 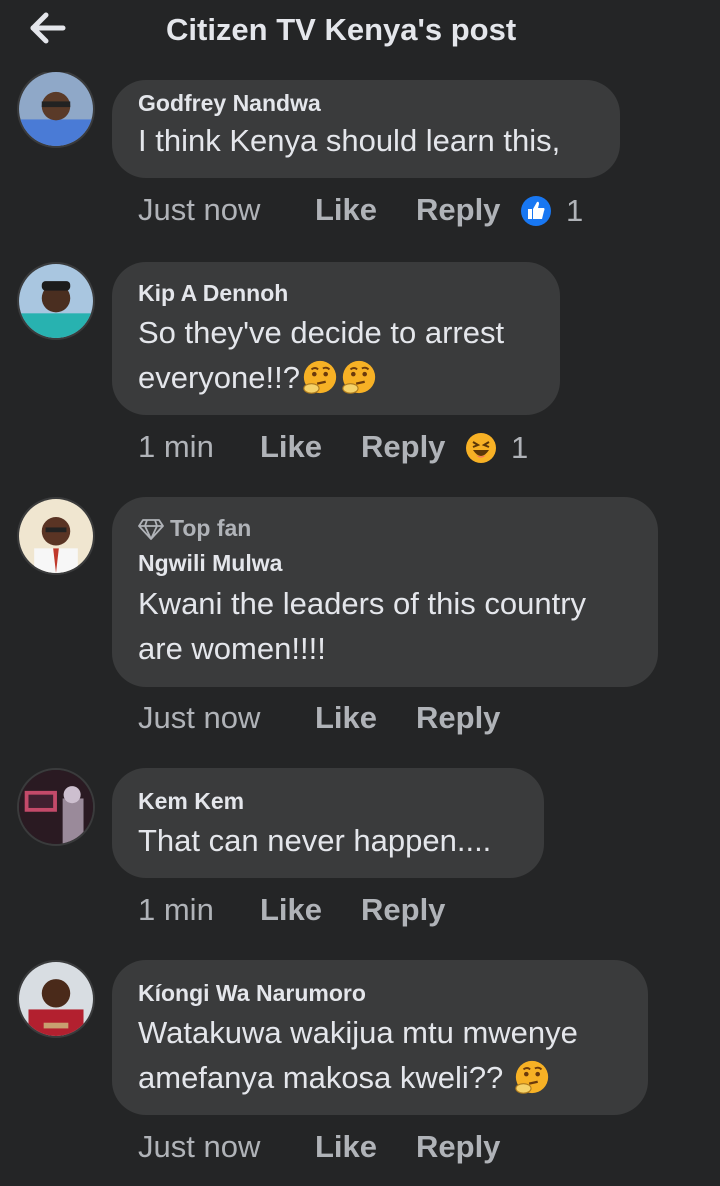 What do you see at coordinates (358, 1032) in the screenshot?
I see `comment-text-line: Watakuwa wakijua mtu mwenye` at bounding box center [358, 1032].